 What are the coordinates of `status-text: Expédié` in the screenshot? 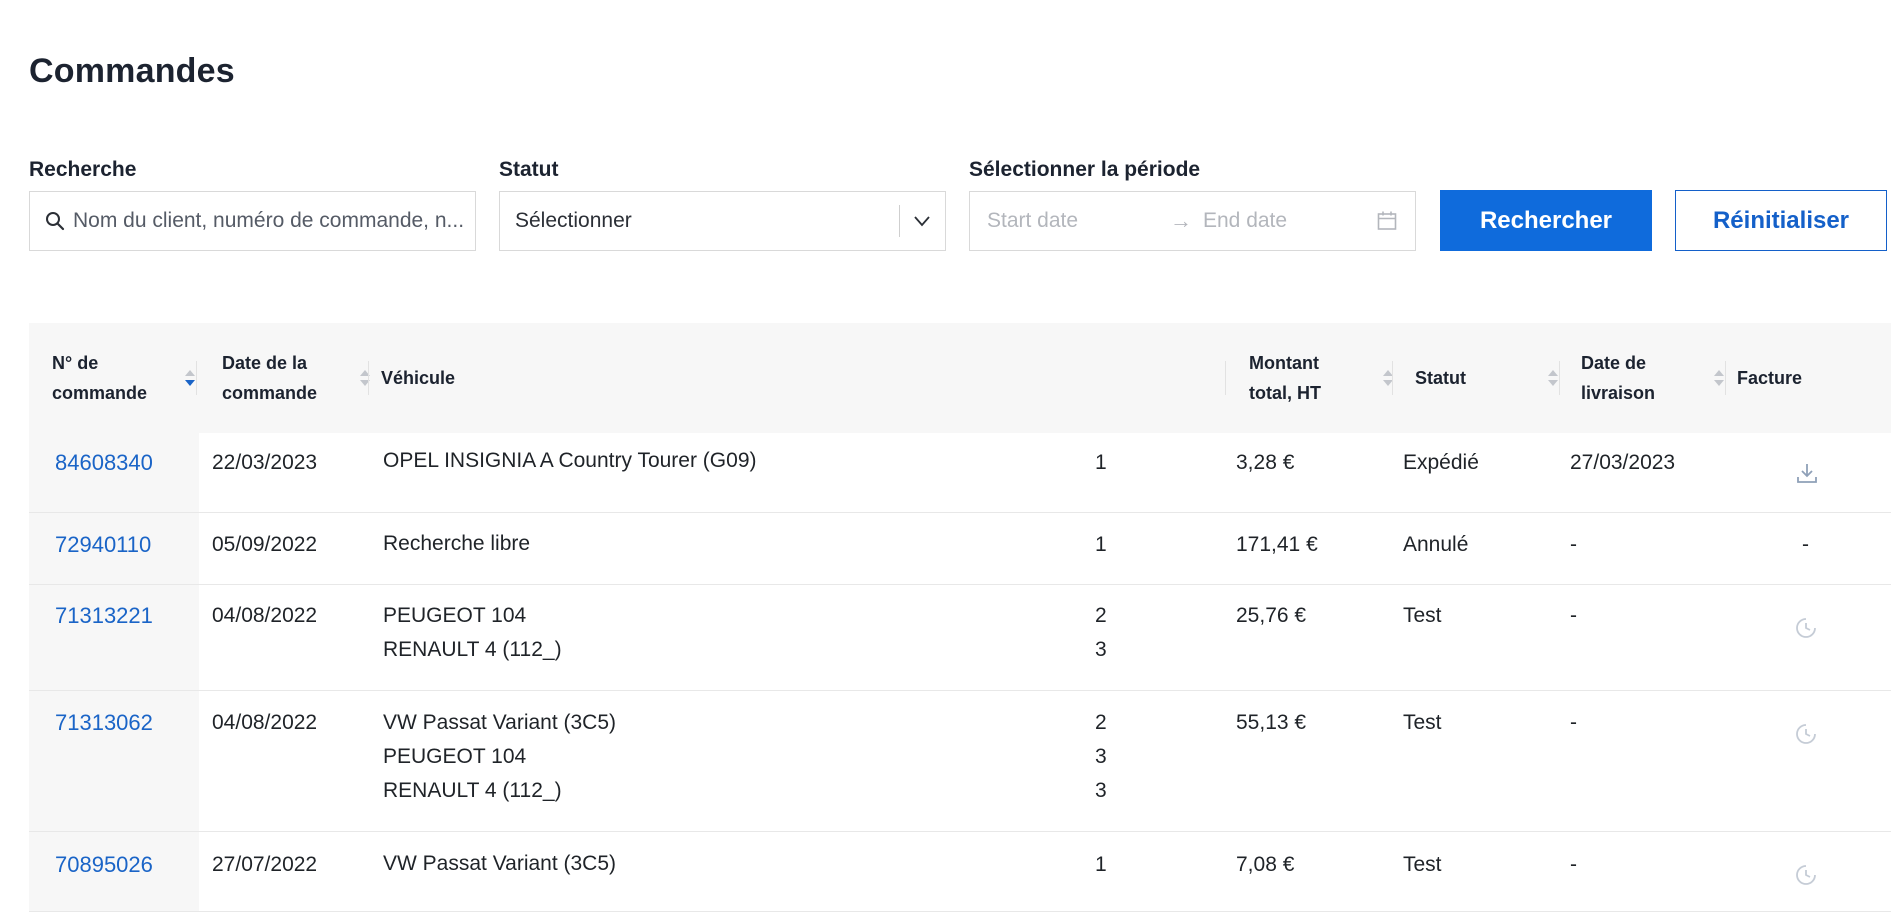 It's located at (1441, 462).